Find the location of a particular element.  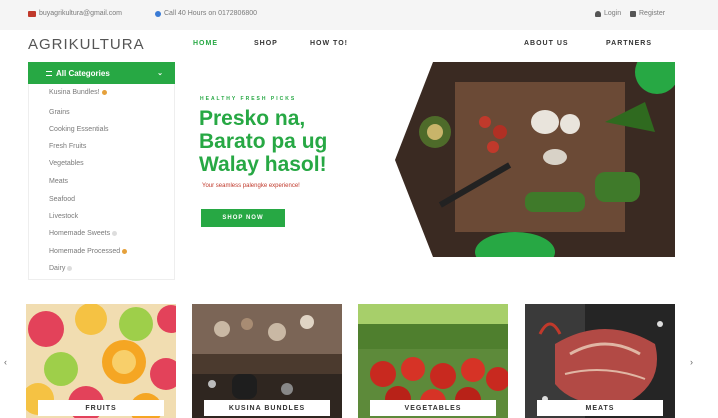

contact-phone-text: Call 40 Hours on 0172806800 is located at coordinates (211, 13).